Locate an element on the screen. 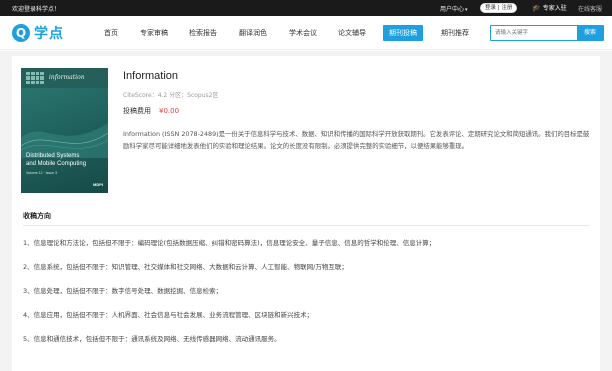  fee-value: ¥0.00 is located at coordinates (169, 111).